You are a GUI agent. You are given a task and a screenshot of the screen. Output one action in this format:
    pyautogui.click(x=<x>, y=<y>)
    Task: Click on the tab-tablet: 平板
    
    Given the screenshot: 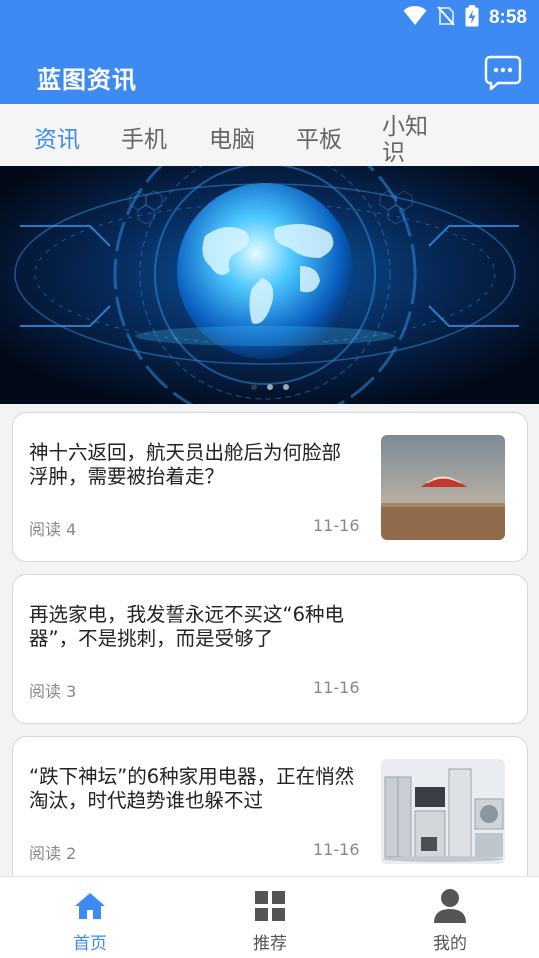 What is the action you would take?
    pyautogui.click(x=319, y=137)
    